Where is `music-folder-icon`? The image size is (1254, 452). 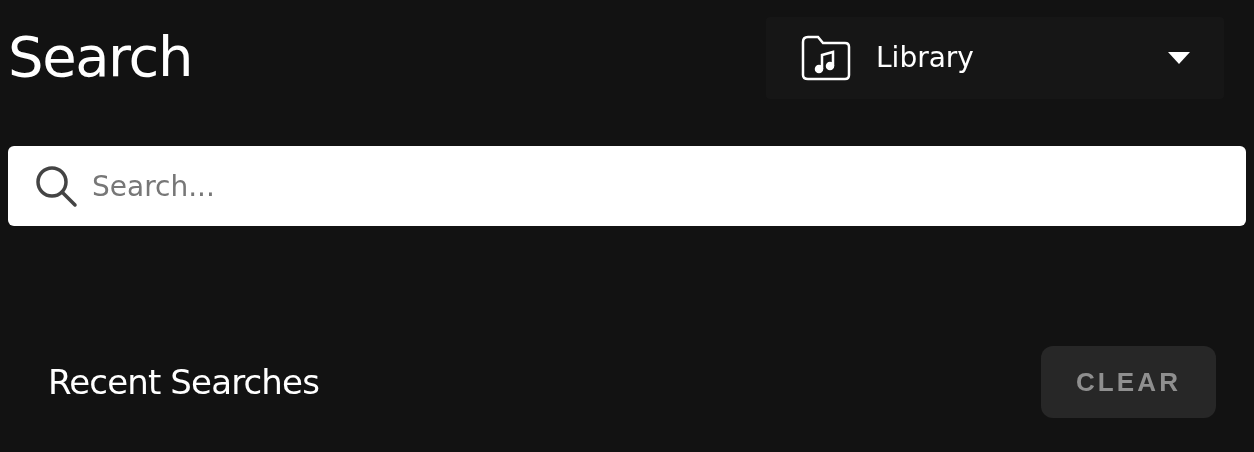 music-folder-icon is located at coordinates (826, 58).